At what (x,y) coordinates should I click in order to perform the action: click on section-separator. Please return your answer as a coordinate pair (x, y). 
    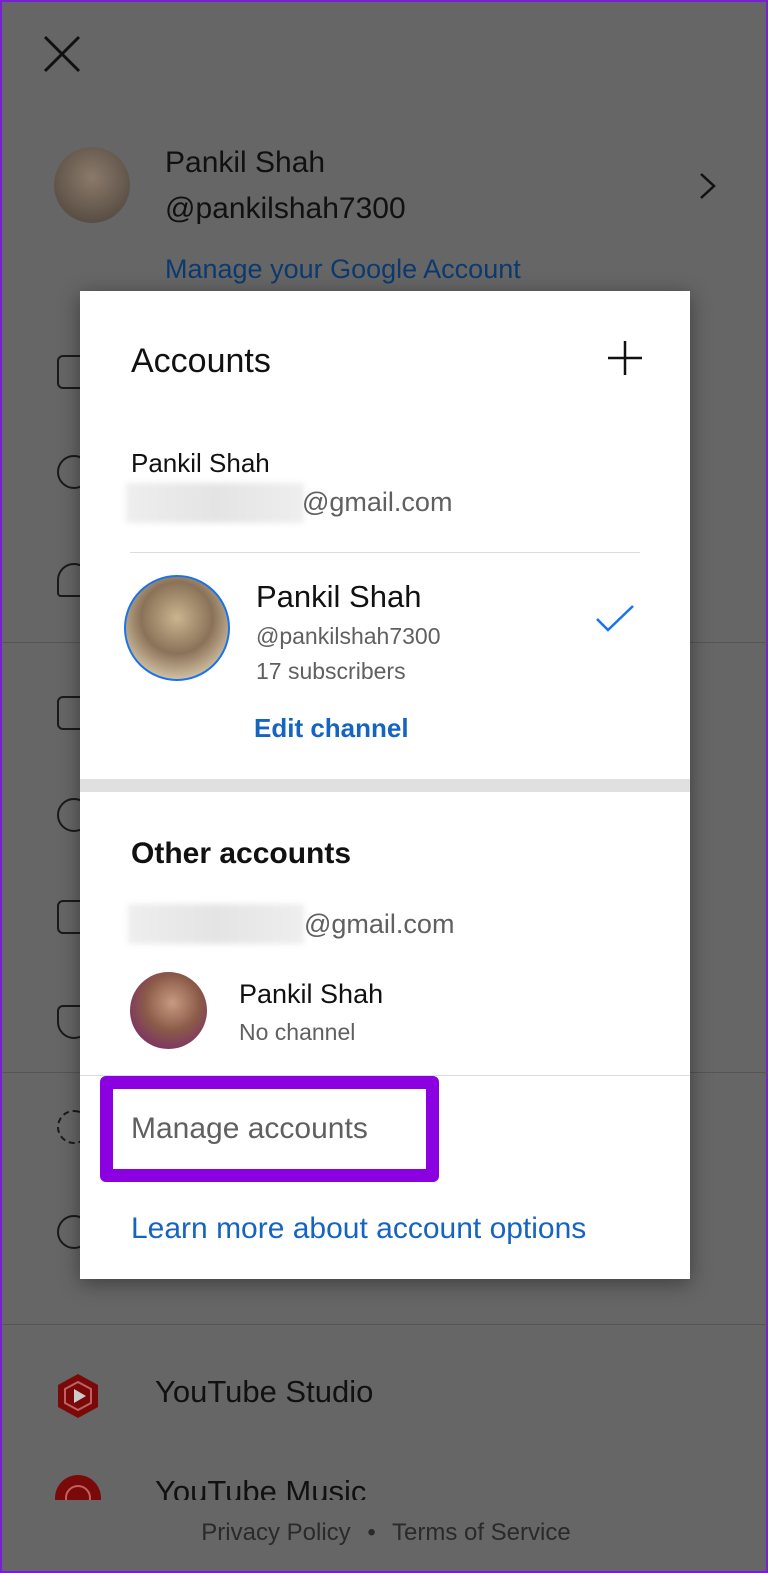
    Looking at the image, I should click on (385, 785).